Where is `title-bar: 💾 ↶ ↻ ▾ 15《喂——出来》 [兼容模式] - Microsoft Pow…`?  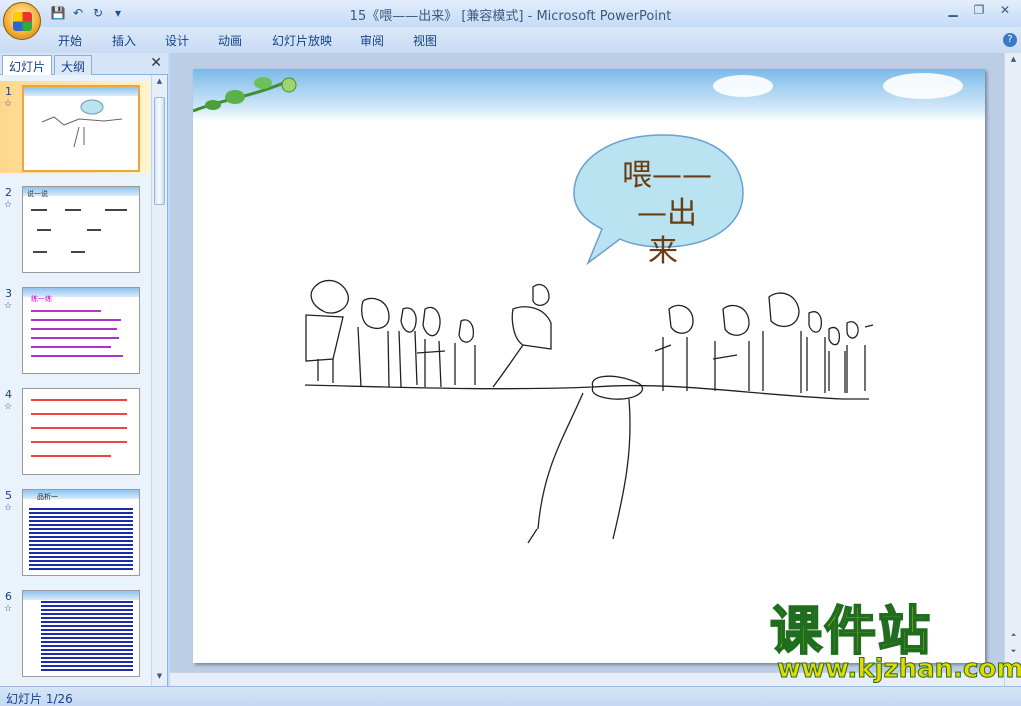
title-bar: 💾 ↶ ↻ ▾ 15《喂——出来》 [兼容模式] - Microsoft Pow… is located at coordinates (510, 13).